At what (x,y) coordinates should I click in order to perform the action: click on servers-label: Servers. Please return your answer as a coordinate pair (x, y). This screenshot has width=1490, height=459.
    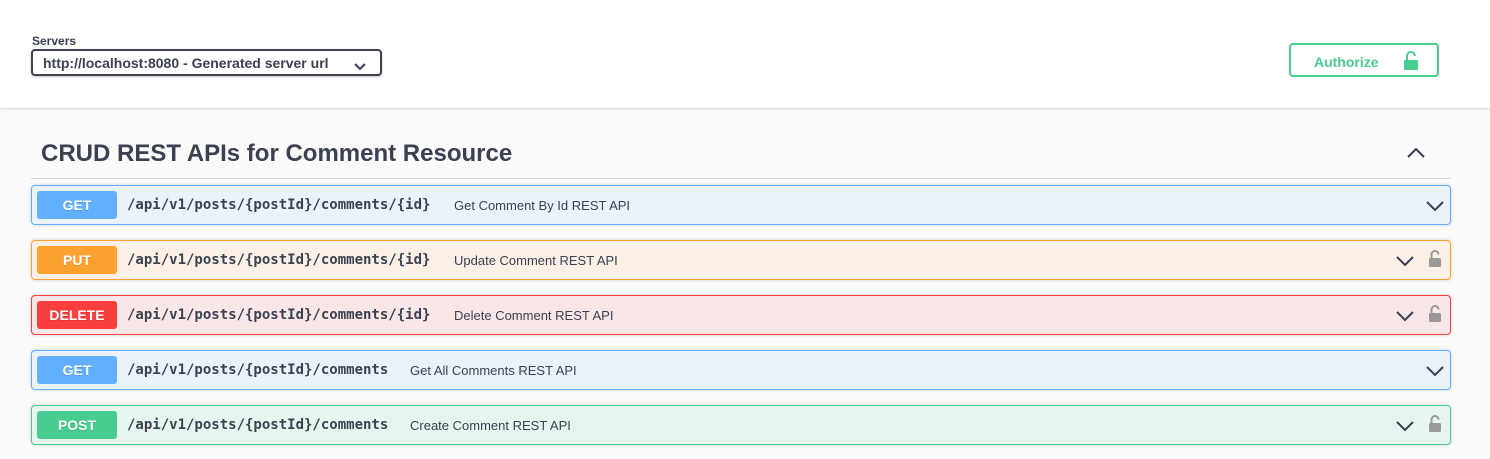
    Looking at the image, I should click on (54, 41).